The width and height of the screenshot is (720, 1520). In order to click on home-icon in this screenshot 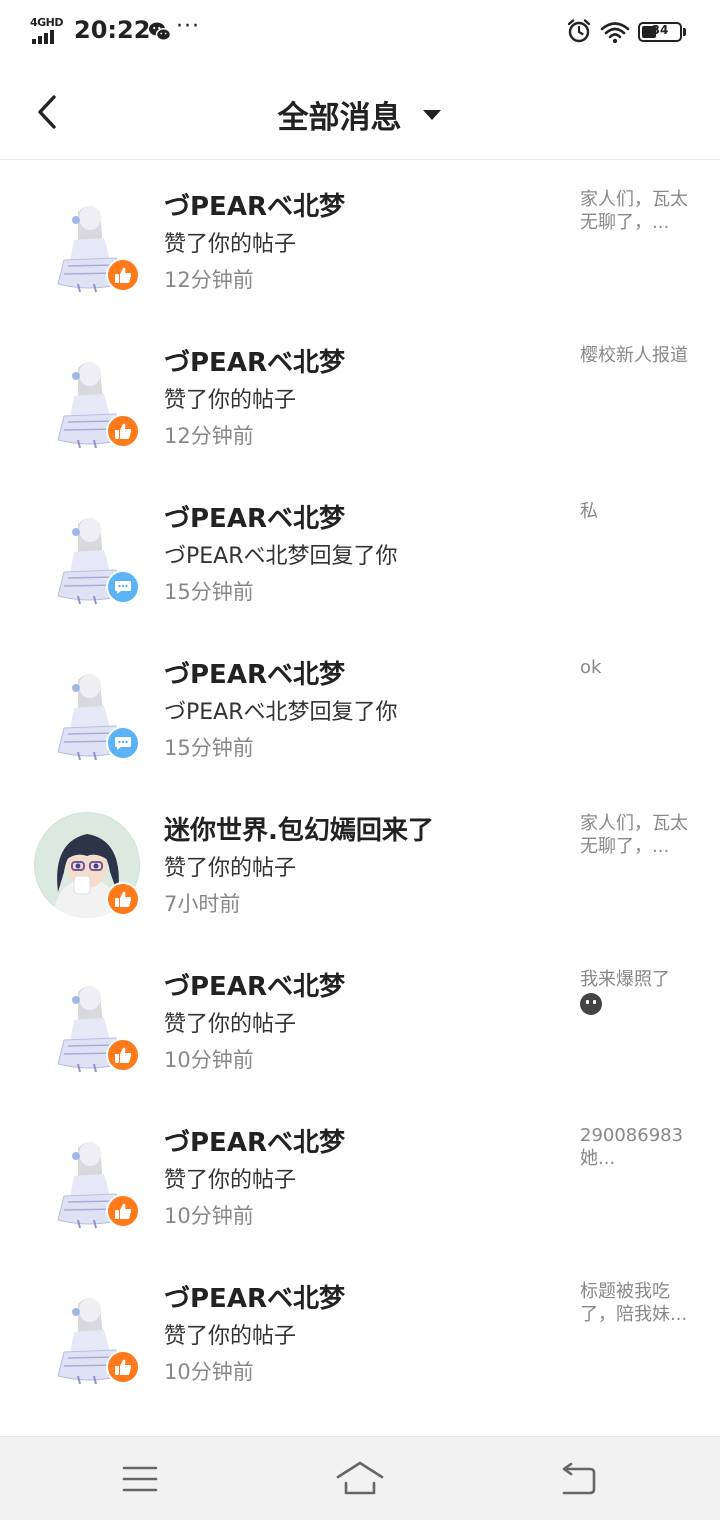, I will do `click(360, 1479)`.